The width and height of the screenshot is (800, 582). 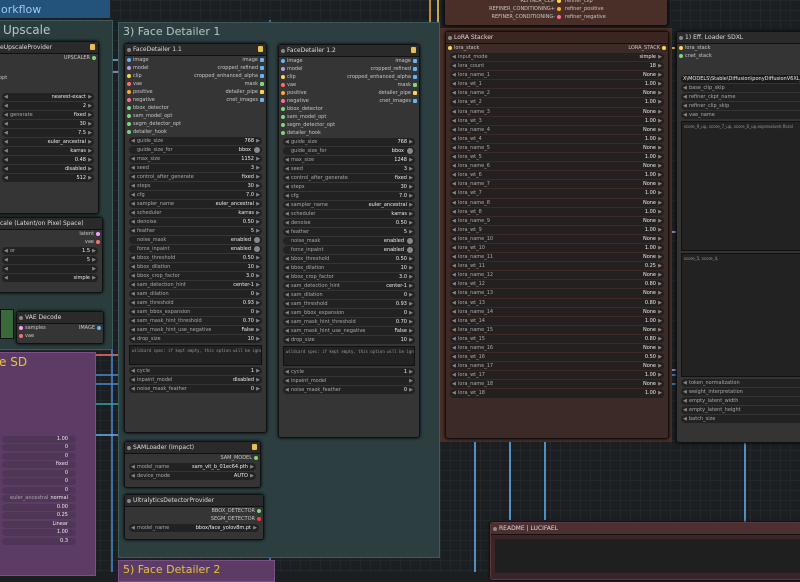 What do you see at coordinates (740, 97) in the screenshot?
I see `eff-widget: ◀ refiner_ckpt_name` at bounding box center [740, 97].